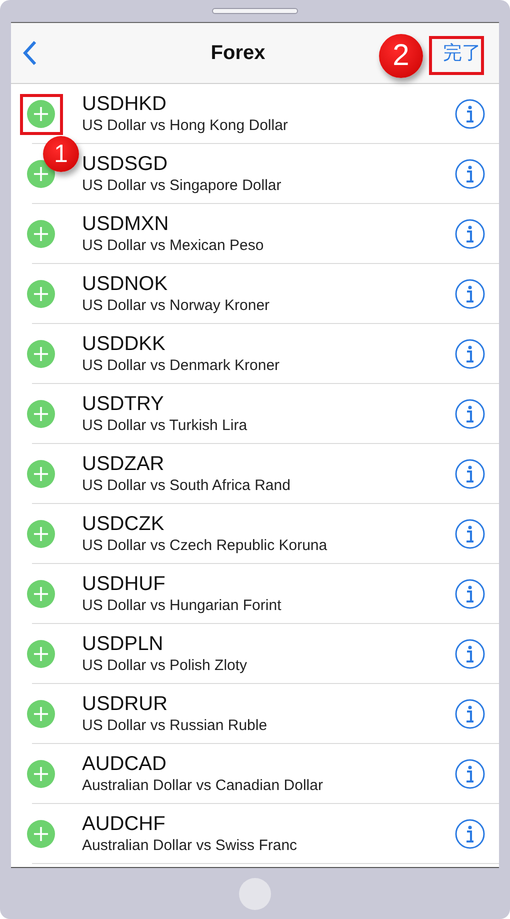 Image resolution: width=510 pixels, height=919 pixels. What do you see at coordinates (124, 524) in the screenshot?
I see `symbol: USDCZK` at bounding box center [124, 524].